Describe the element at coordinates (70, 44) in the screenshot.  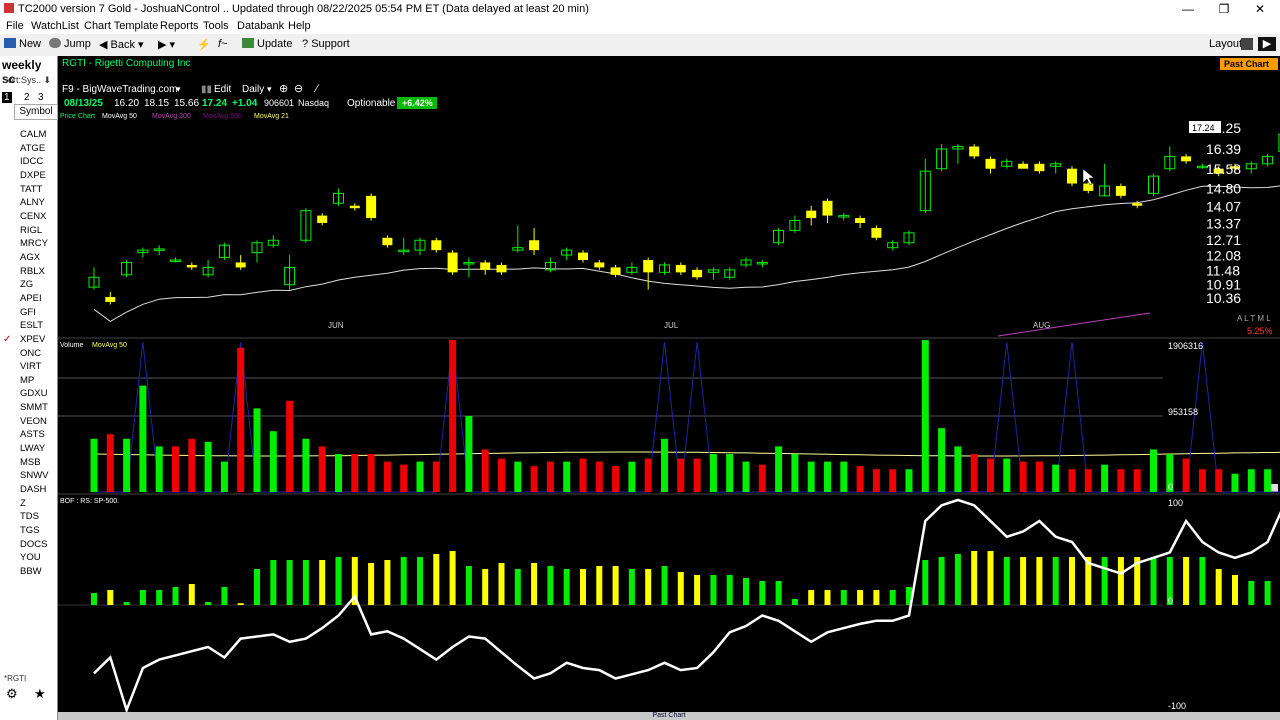
I see `jump-button: Jump` at that location.